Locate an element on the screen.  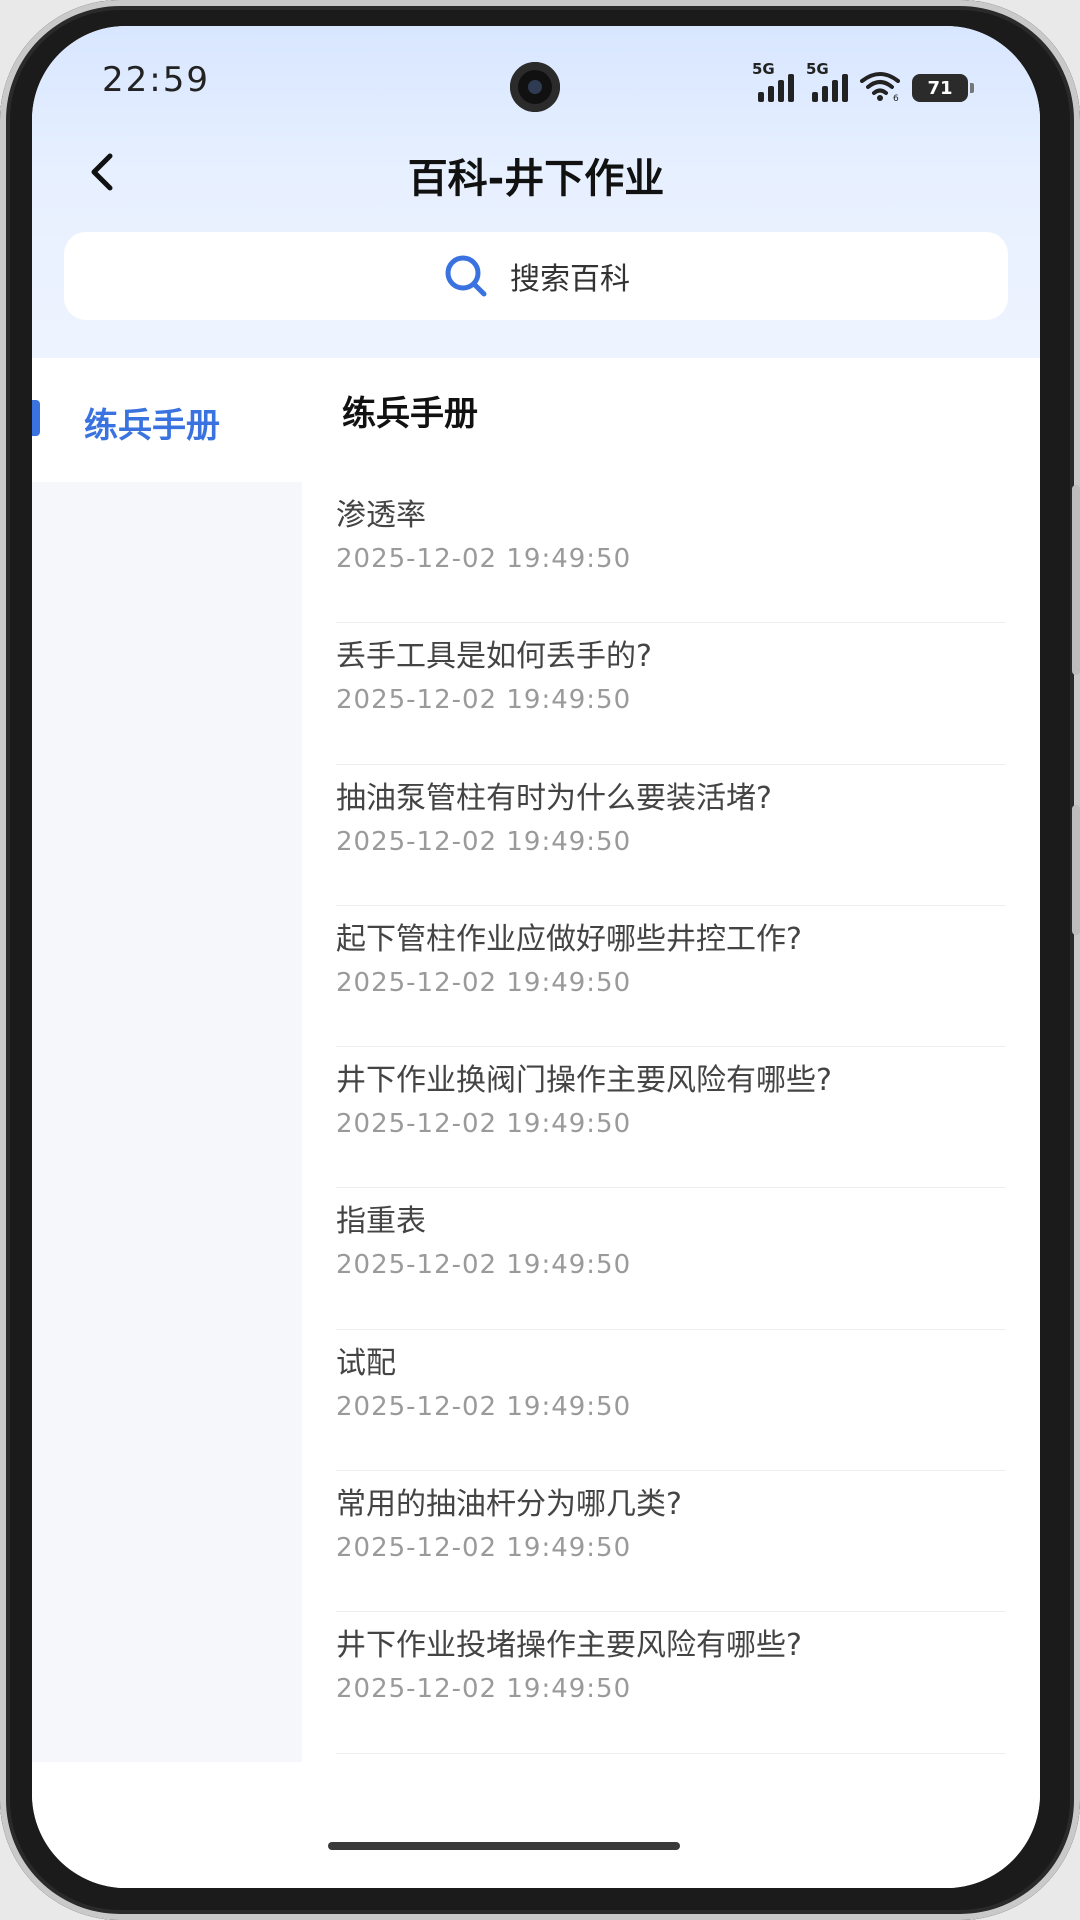
search-placeholder: 搜索百科 is located at coordinates (570, 279).